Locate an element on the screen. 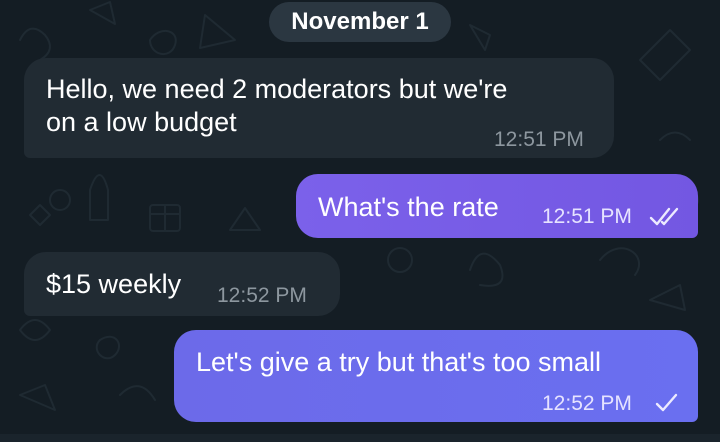 The height and width of the screenshot is (442, 720). message-bubble-outgoing: What's the rate 12:51 PM is located at coordinates (497, 206).